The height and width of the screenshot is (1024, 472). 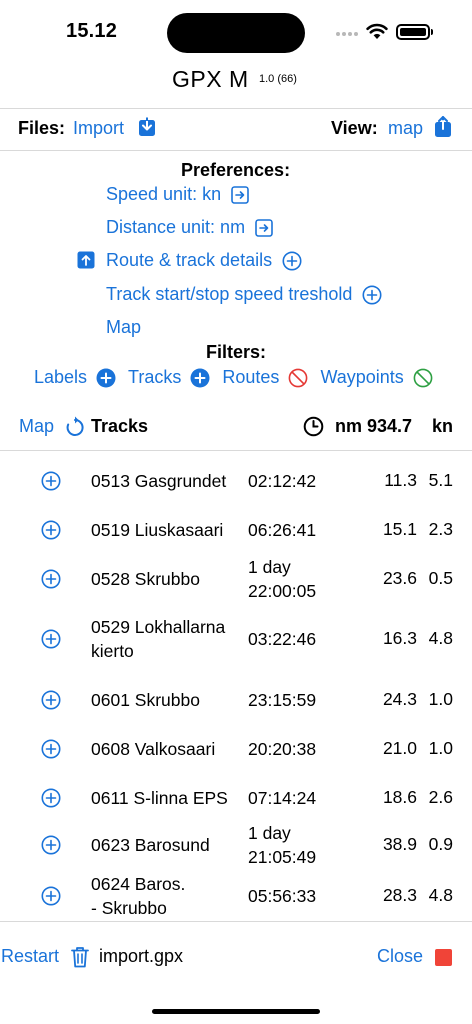 I want to click on home-indicator, so click(x=236, y=1011).